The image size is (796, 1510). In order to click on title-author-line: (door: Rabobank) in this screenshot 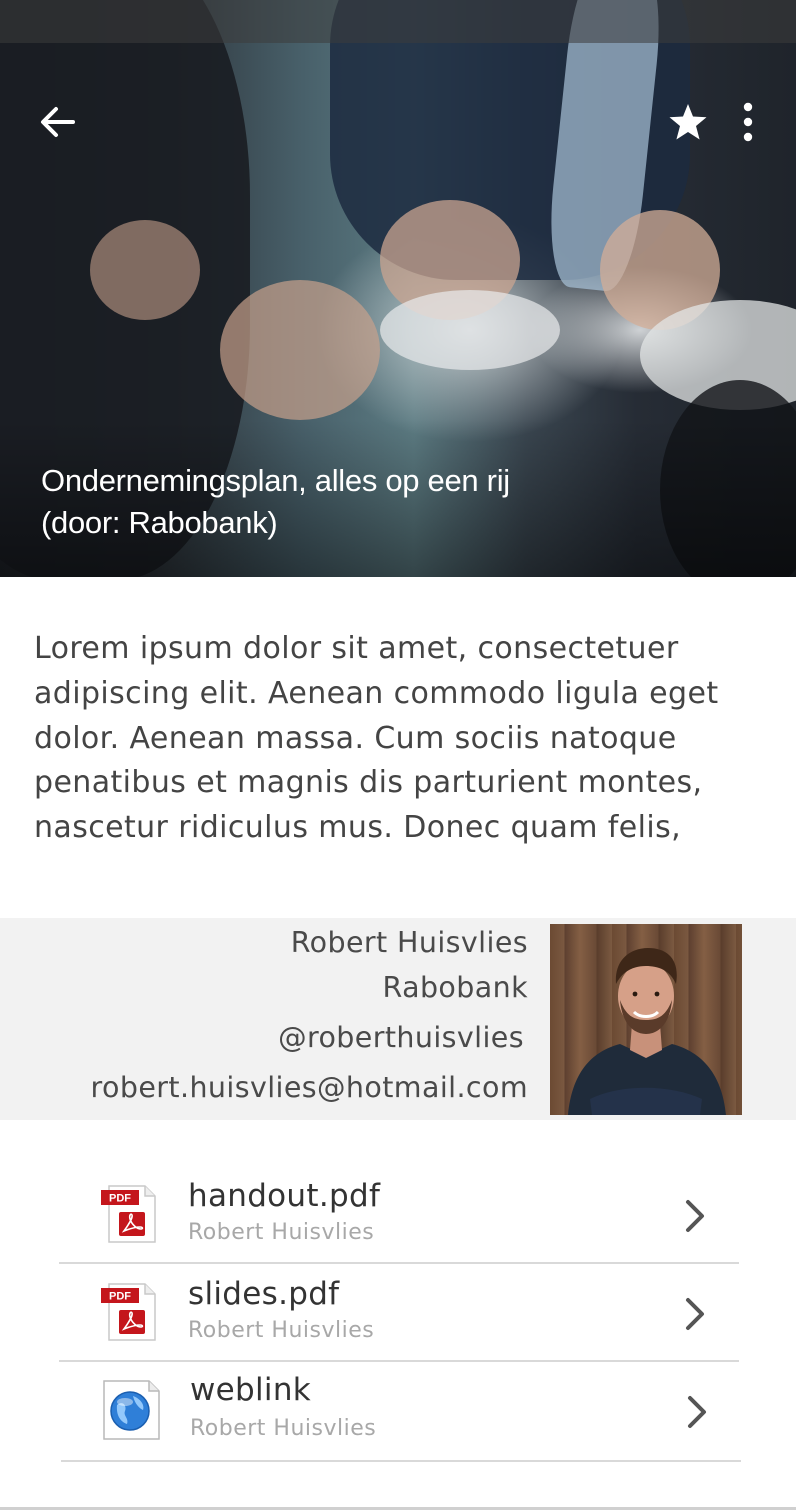, I will do `click(159, 522)`.